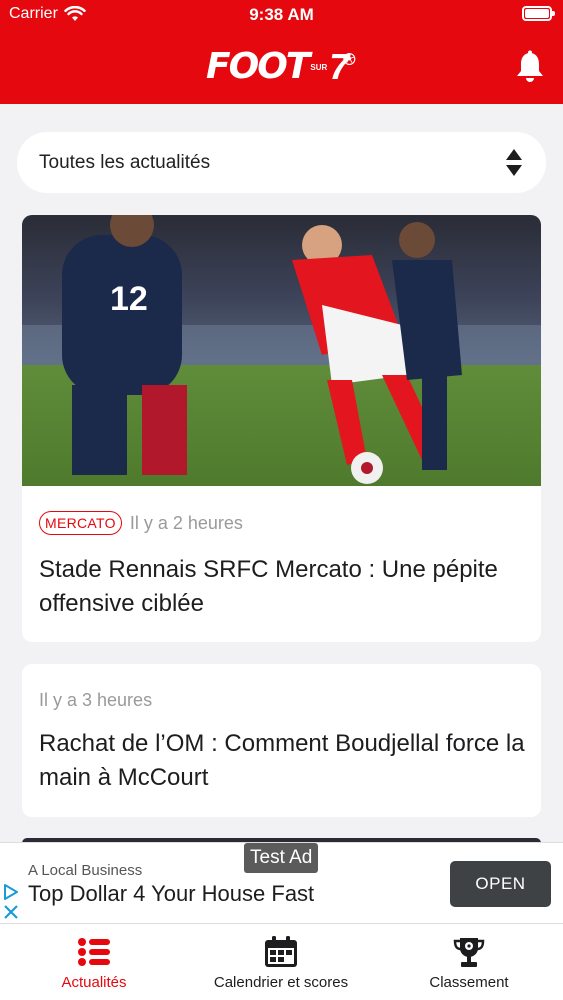 This screenshot has height=1000, width=563. I want to click on logo-main-text: FOOT, so click(258, 66).